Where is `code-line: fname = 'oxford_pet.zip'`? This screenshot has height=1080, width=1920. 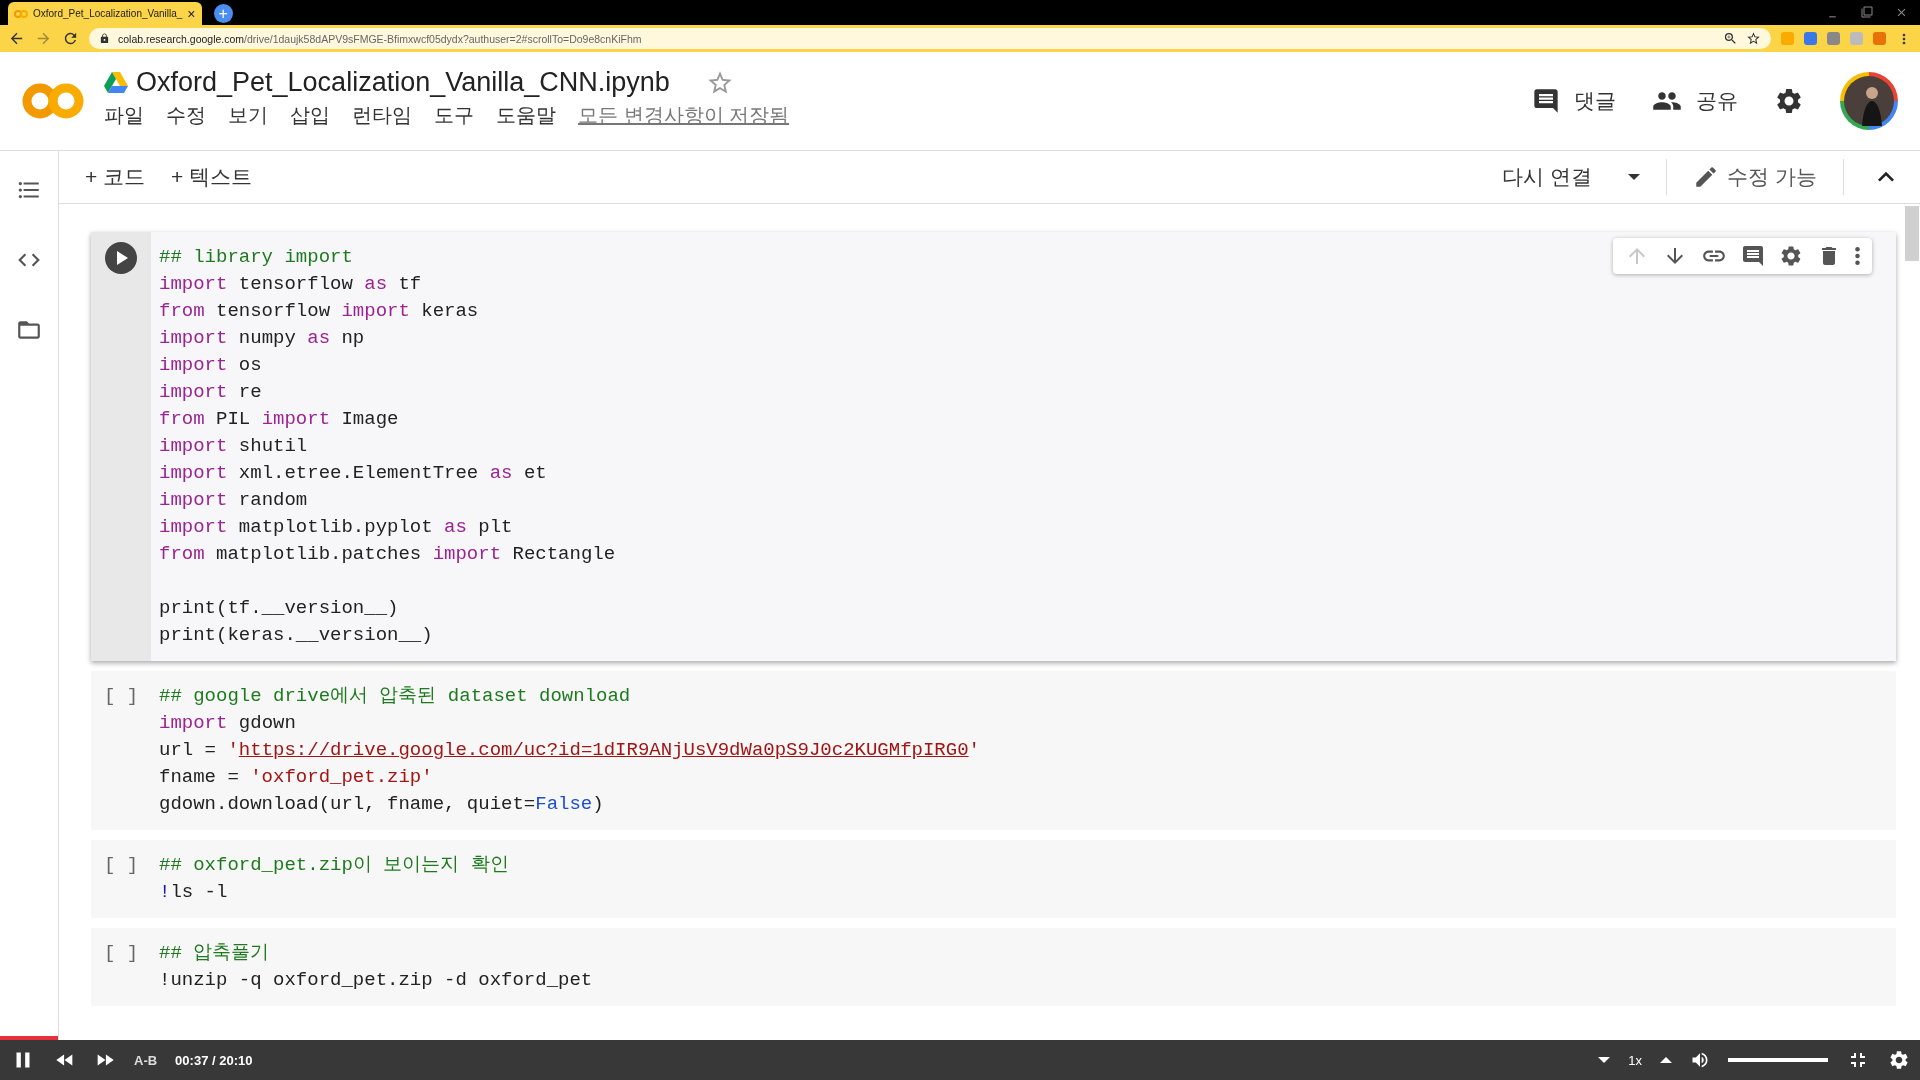
code-line: fname = 'oxford_pet.zip' is located at coordinates (296, 777).